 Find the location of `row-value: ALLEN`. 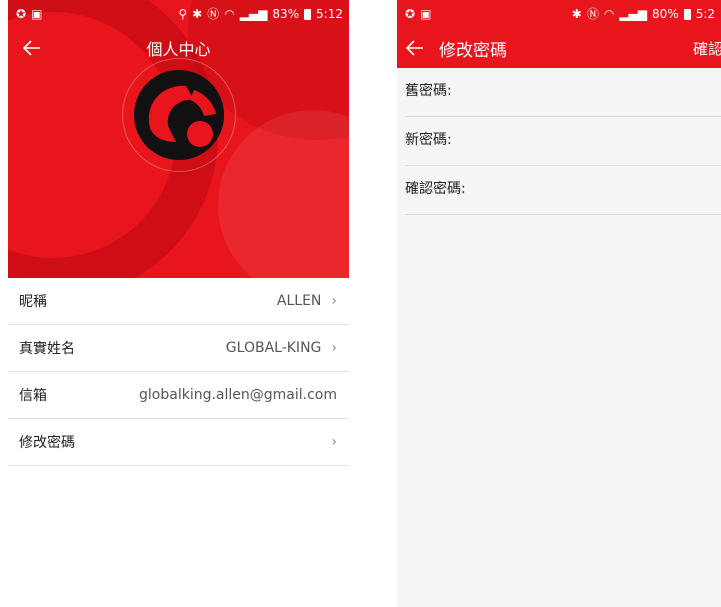

row-value: ALLEN is located at coordinates (299, 301).